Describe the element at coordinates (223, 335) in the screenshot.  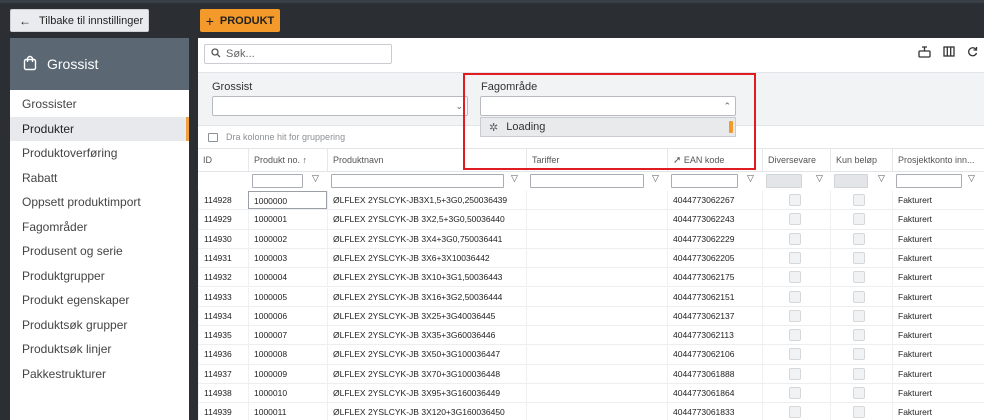
I see `cell-id: 114935` at that location.